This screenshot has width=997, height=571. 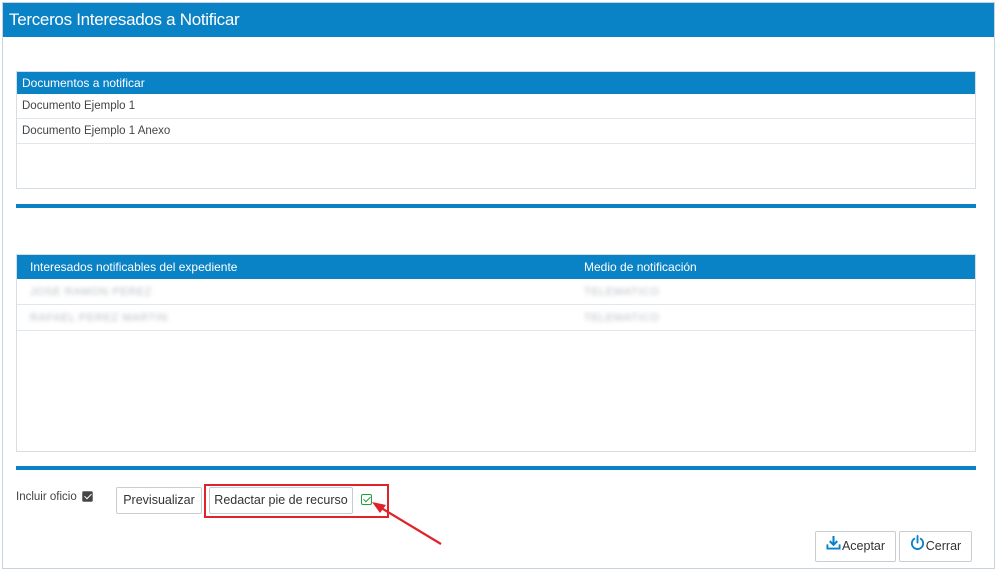 I want to click on table-row: JOSE RAMON PEREZ TELEMATICO, so click(x=496, y=292).